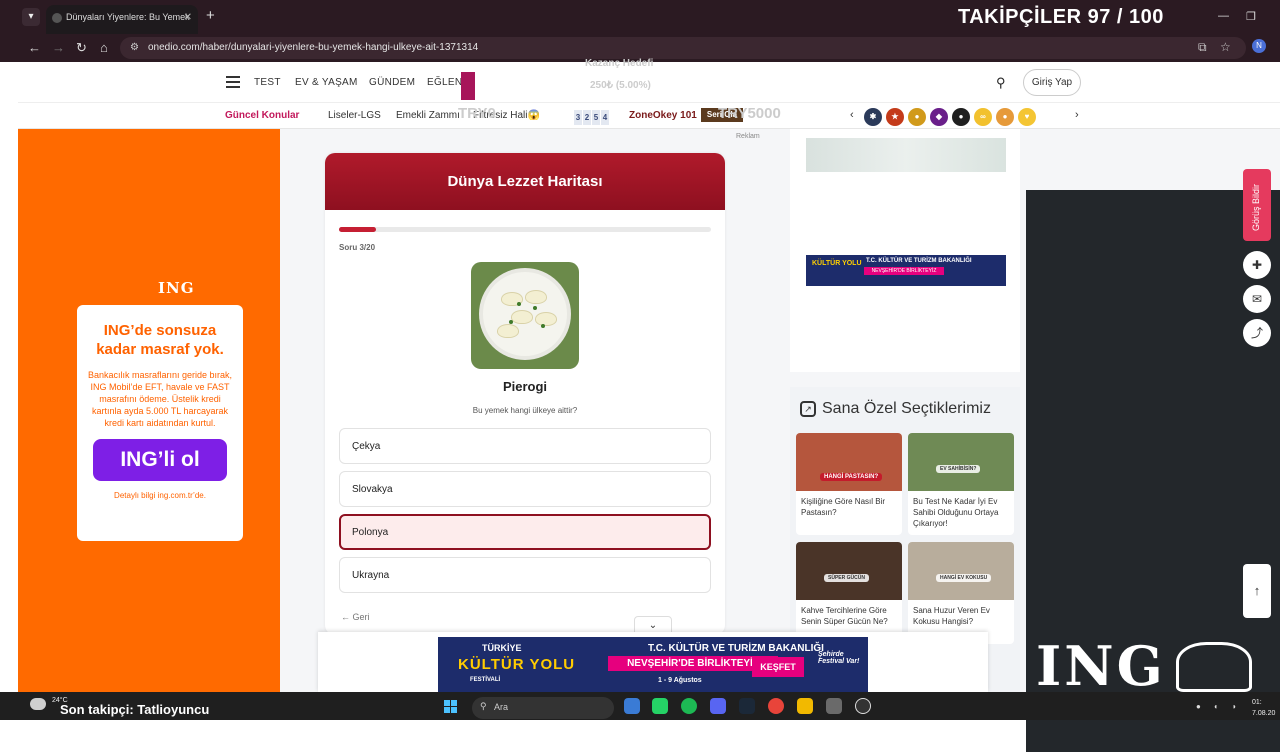  Describe the element at coordinates (451, 707) in the screenshot. I see `windows-start-icon` at that location.